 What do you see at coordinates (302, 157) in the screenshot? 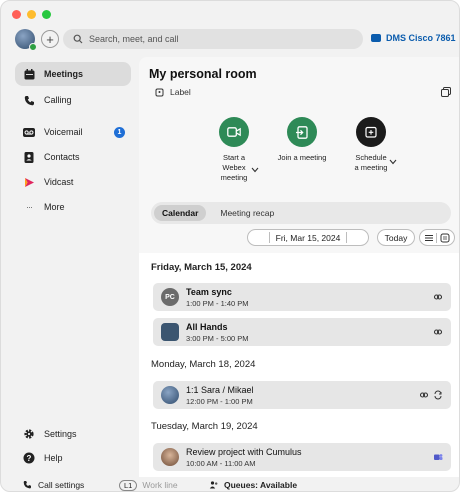
I see `join-meeting-label: Join a meeting` at bounding box center [302, 157].